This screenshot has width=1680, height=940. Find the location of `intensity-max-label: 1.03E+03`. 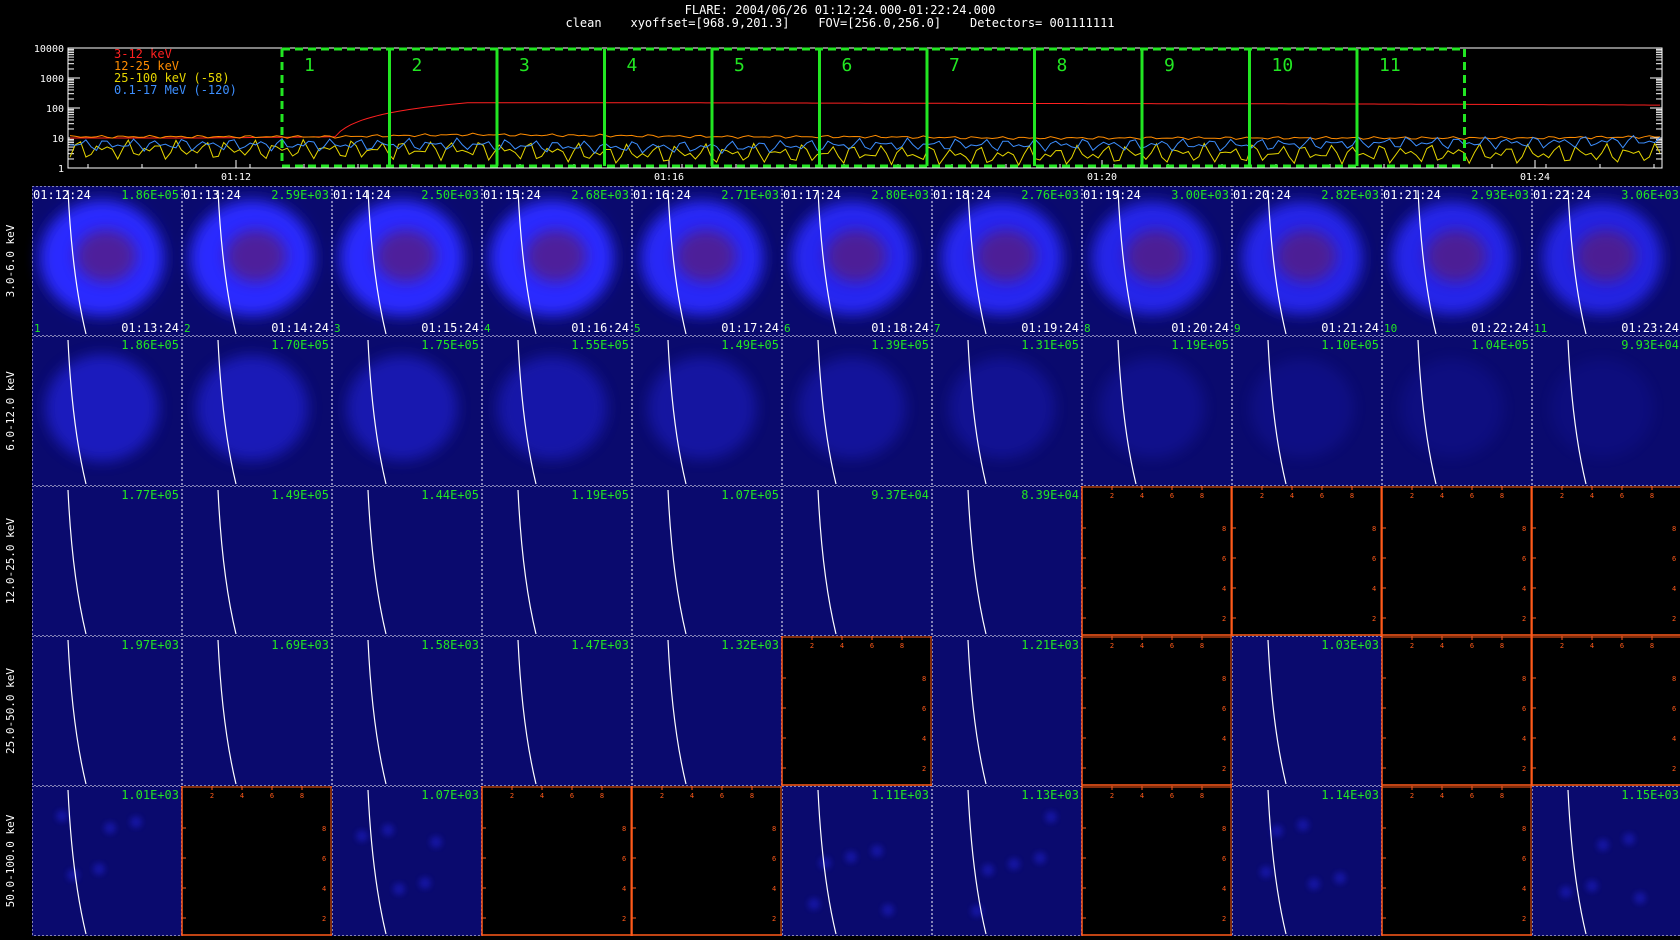

intensity-max-label: 1.03E+03 is located at coordinates (1350, 645).